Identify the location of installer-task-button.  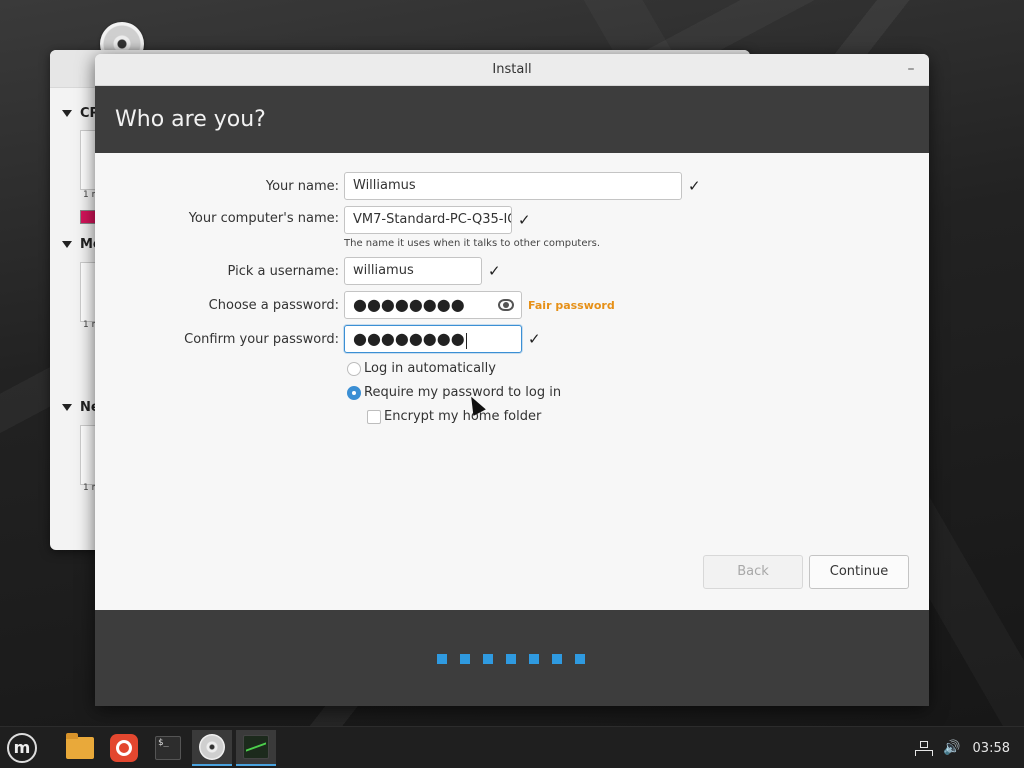
(212, 748).